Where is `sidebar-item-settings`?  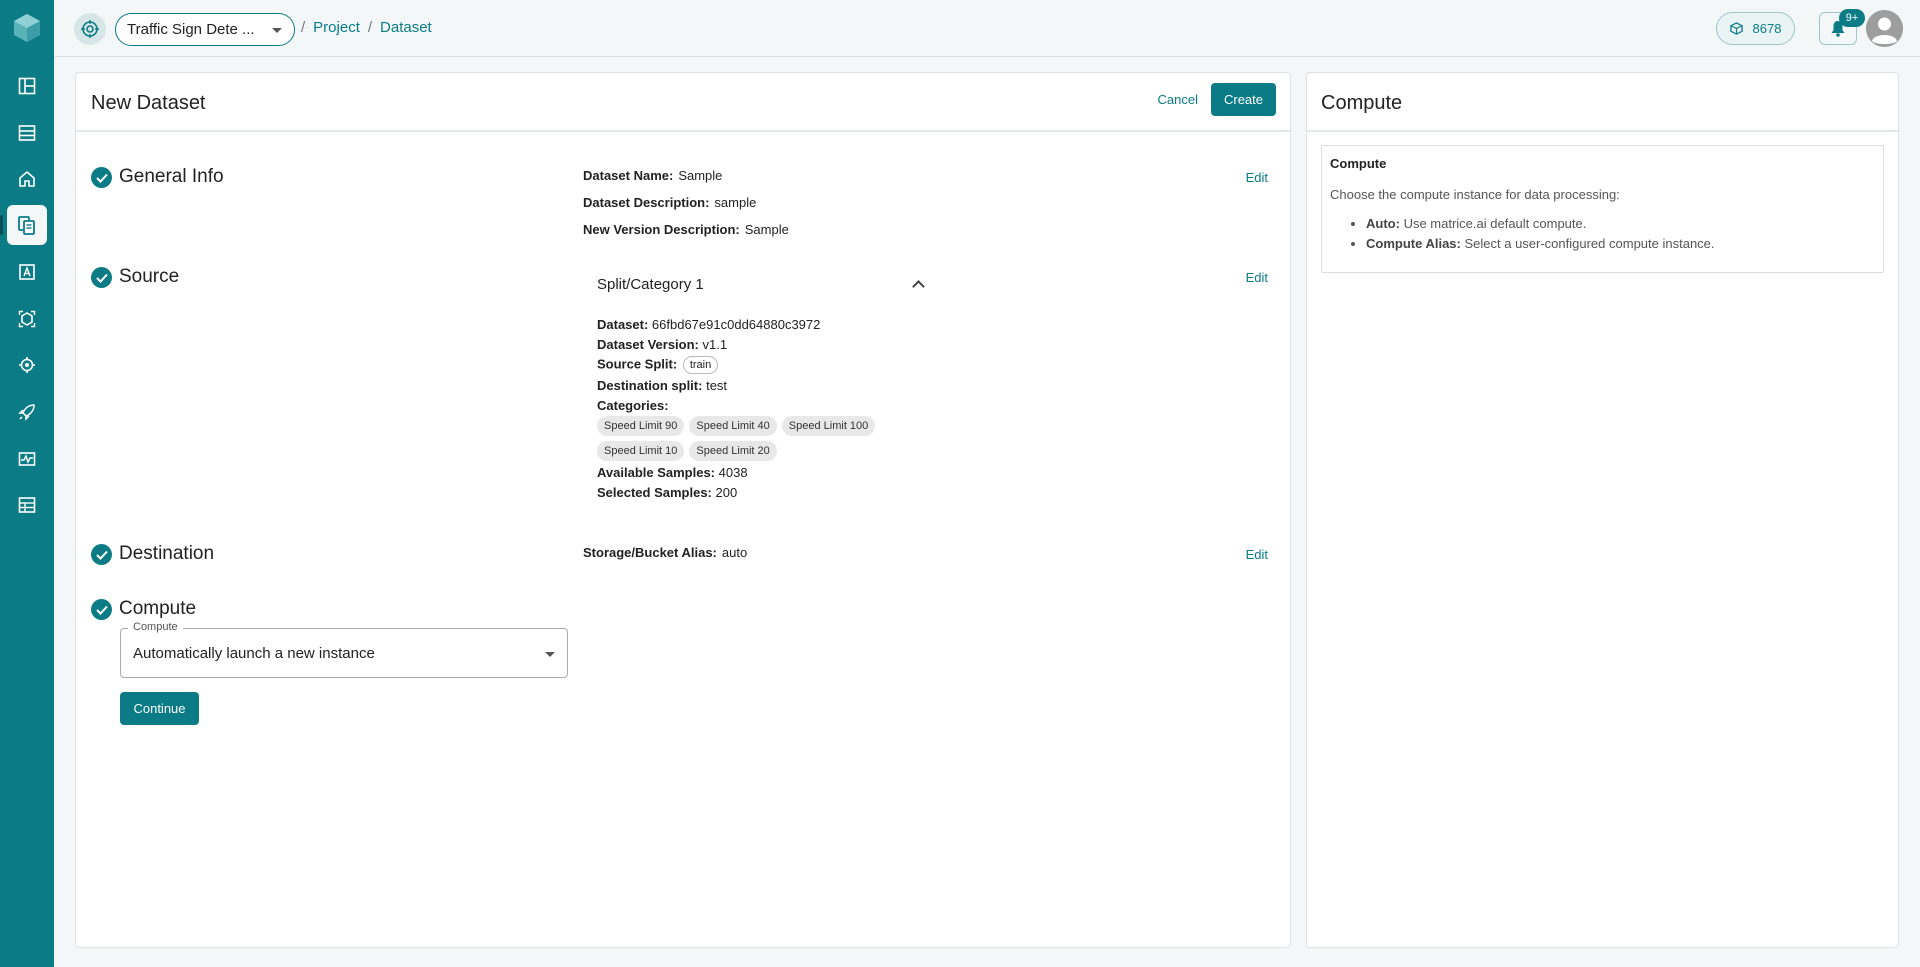
sidebar-item-settings is located at coordinates (27, 365).